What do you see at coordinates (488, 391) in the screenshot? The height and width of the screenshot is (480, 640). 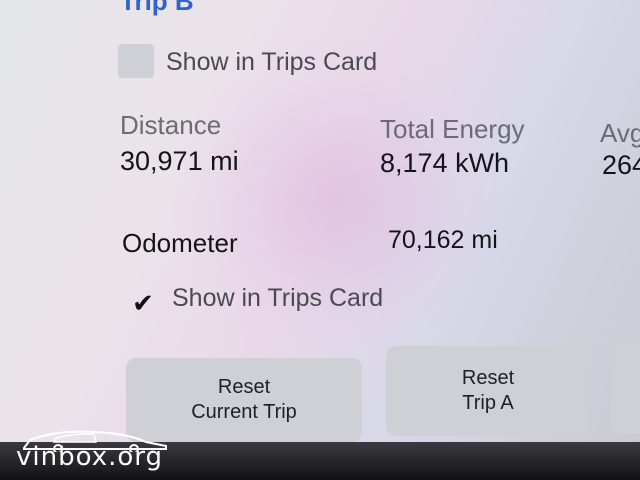 I see `reset-trip-a-button: Reset Trip A` at bounding box center [488, 391].